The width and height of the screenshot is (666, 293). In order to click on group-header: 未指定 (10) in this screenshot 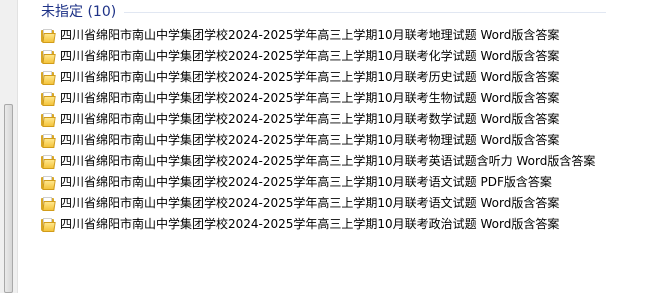, I will do `click(78, 12)`.